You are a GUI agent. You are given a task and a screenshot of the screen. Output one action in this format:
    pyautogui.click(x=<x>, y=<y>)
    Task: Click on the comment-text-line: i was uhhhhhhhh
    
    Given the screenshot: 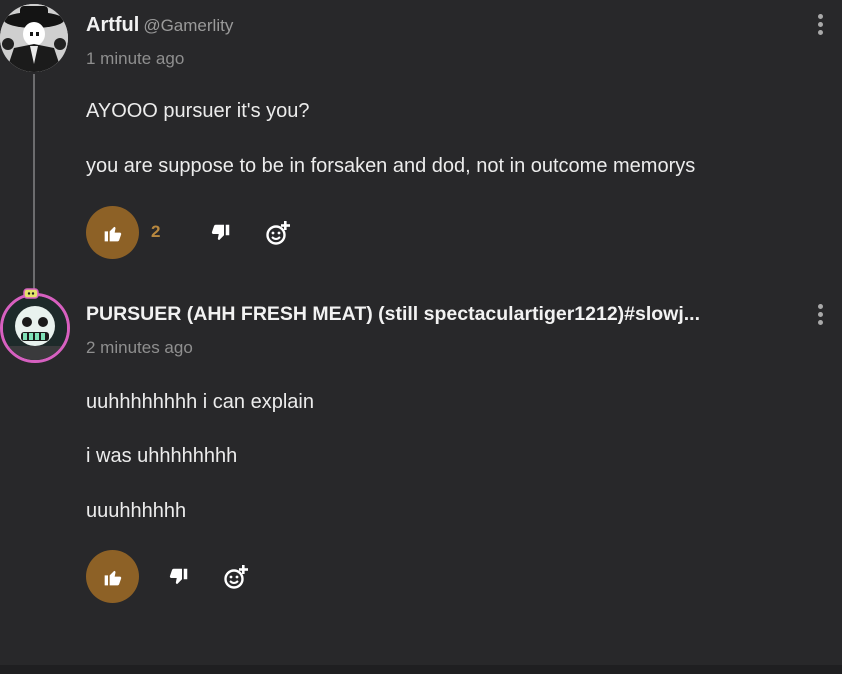 What is the action you would take?
    pyautogui.click(x=162, y=456)
    